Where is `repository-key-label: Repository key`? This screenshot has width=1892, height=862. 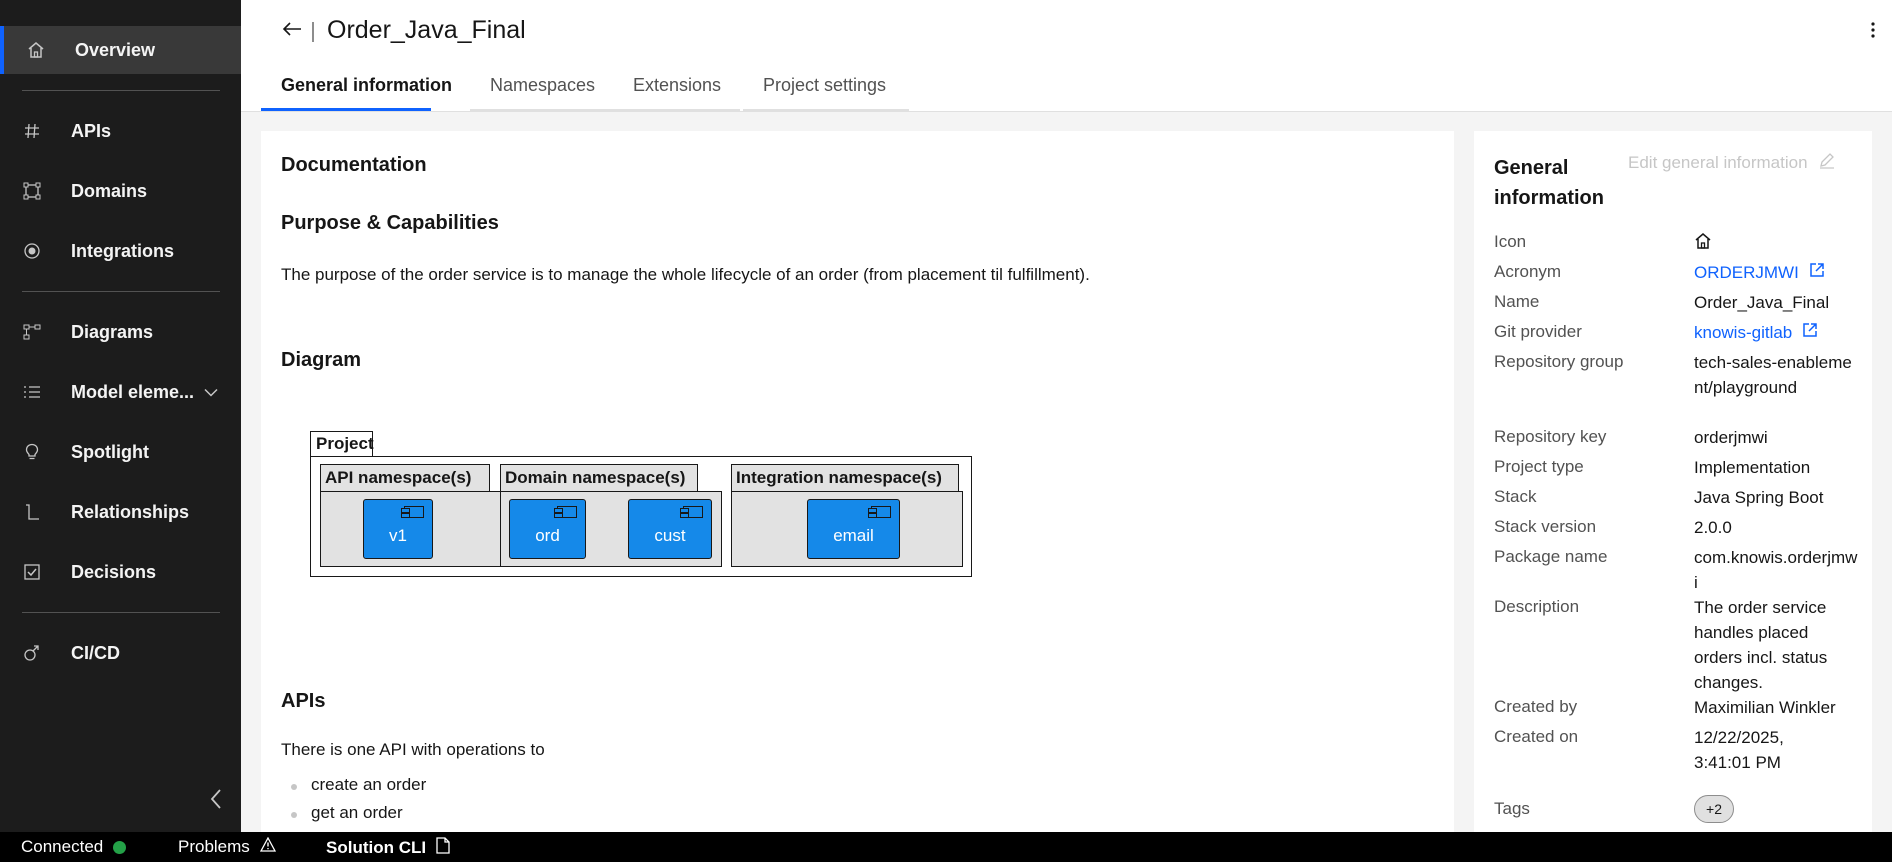 repository-key-label: Repository key is located at coordinates (1550, 436).